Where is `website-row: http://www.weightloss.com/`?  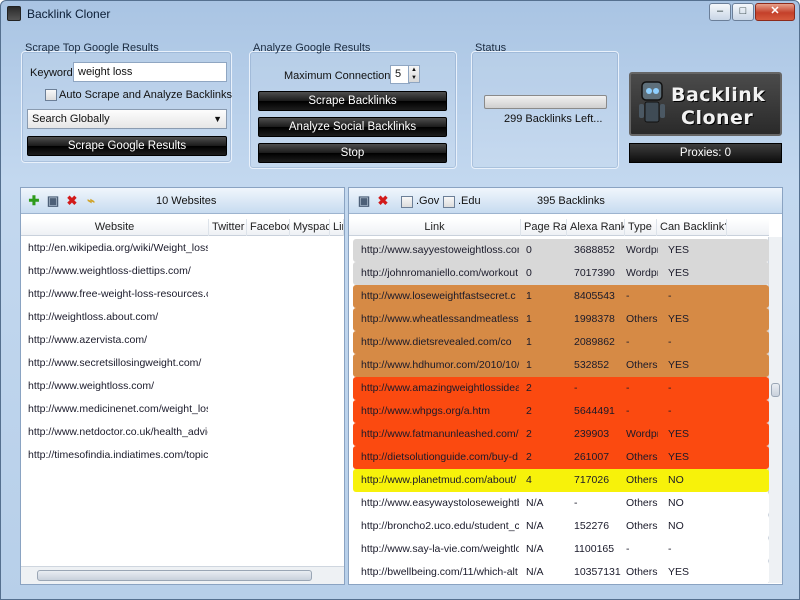 website-row: http://www.weightloss.com/ is located at coordinates (118, 386).